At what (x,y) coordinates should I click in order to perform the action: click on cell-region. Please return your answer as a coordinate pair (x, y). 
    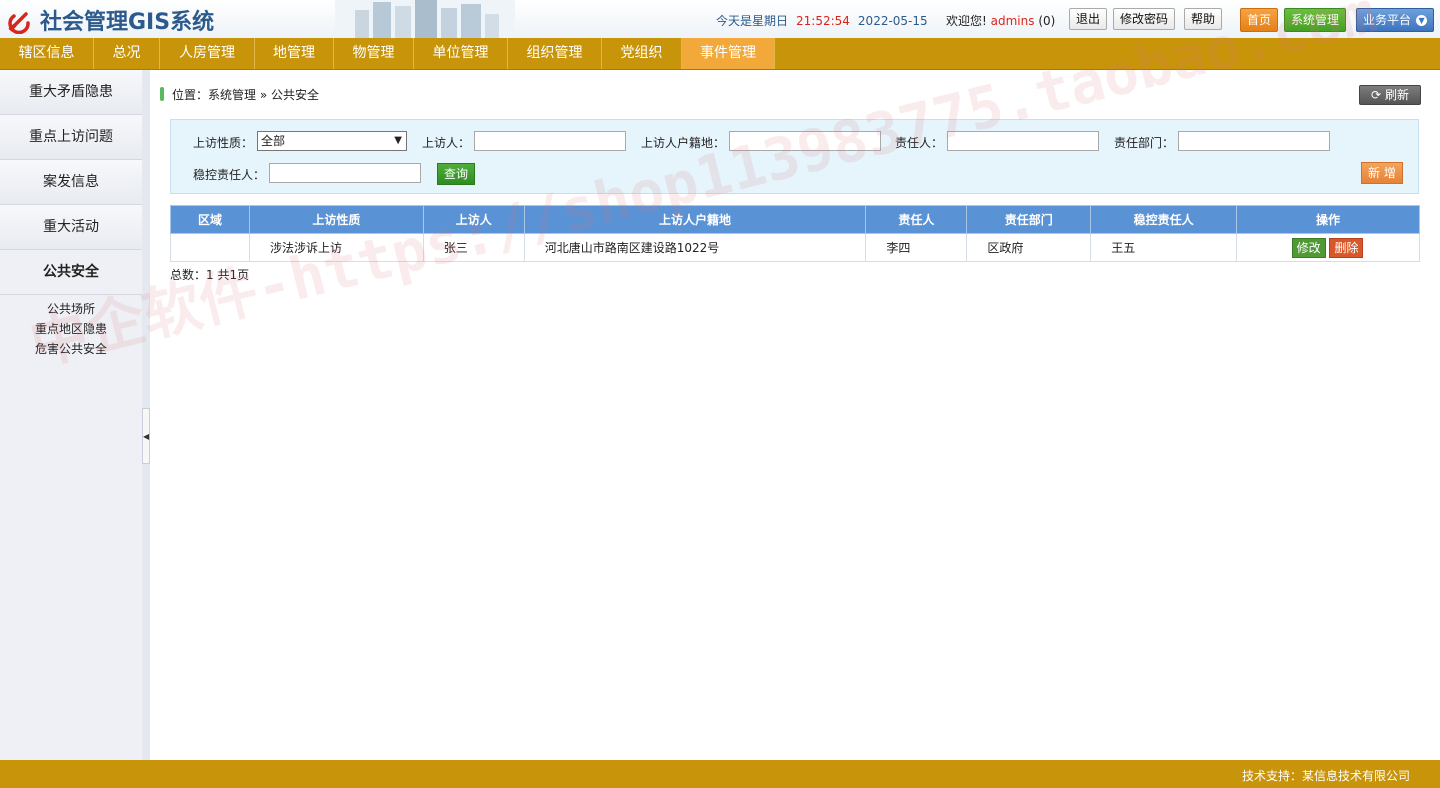
    Looking at the image, I should click on (210, 247).